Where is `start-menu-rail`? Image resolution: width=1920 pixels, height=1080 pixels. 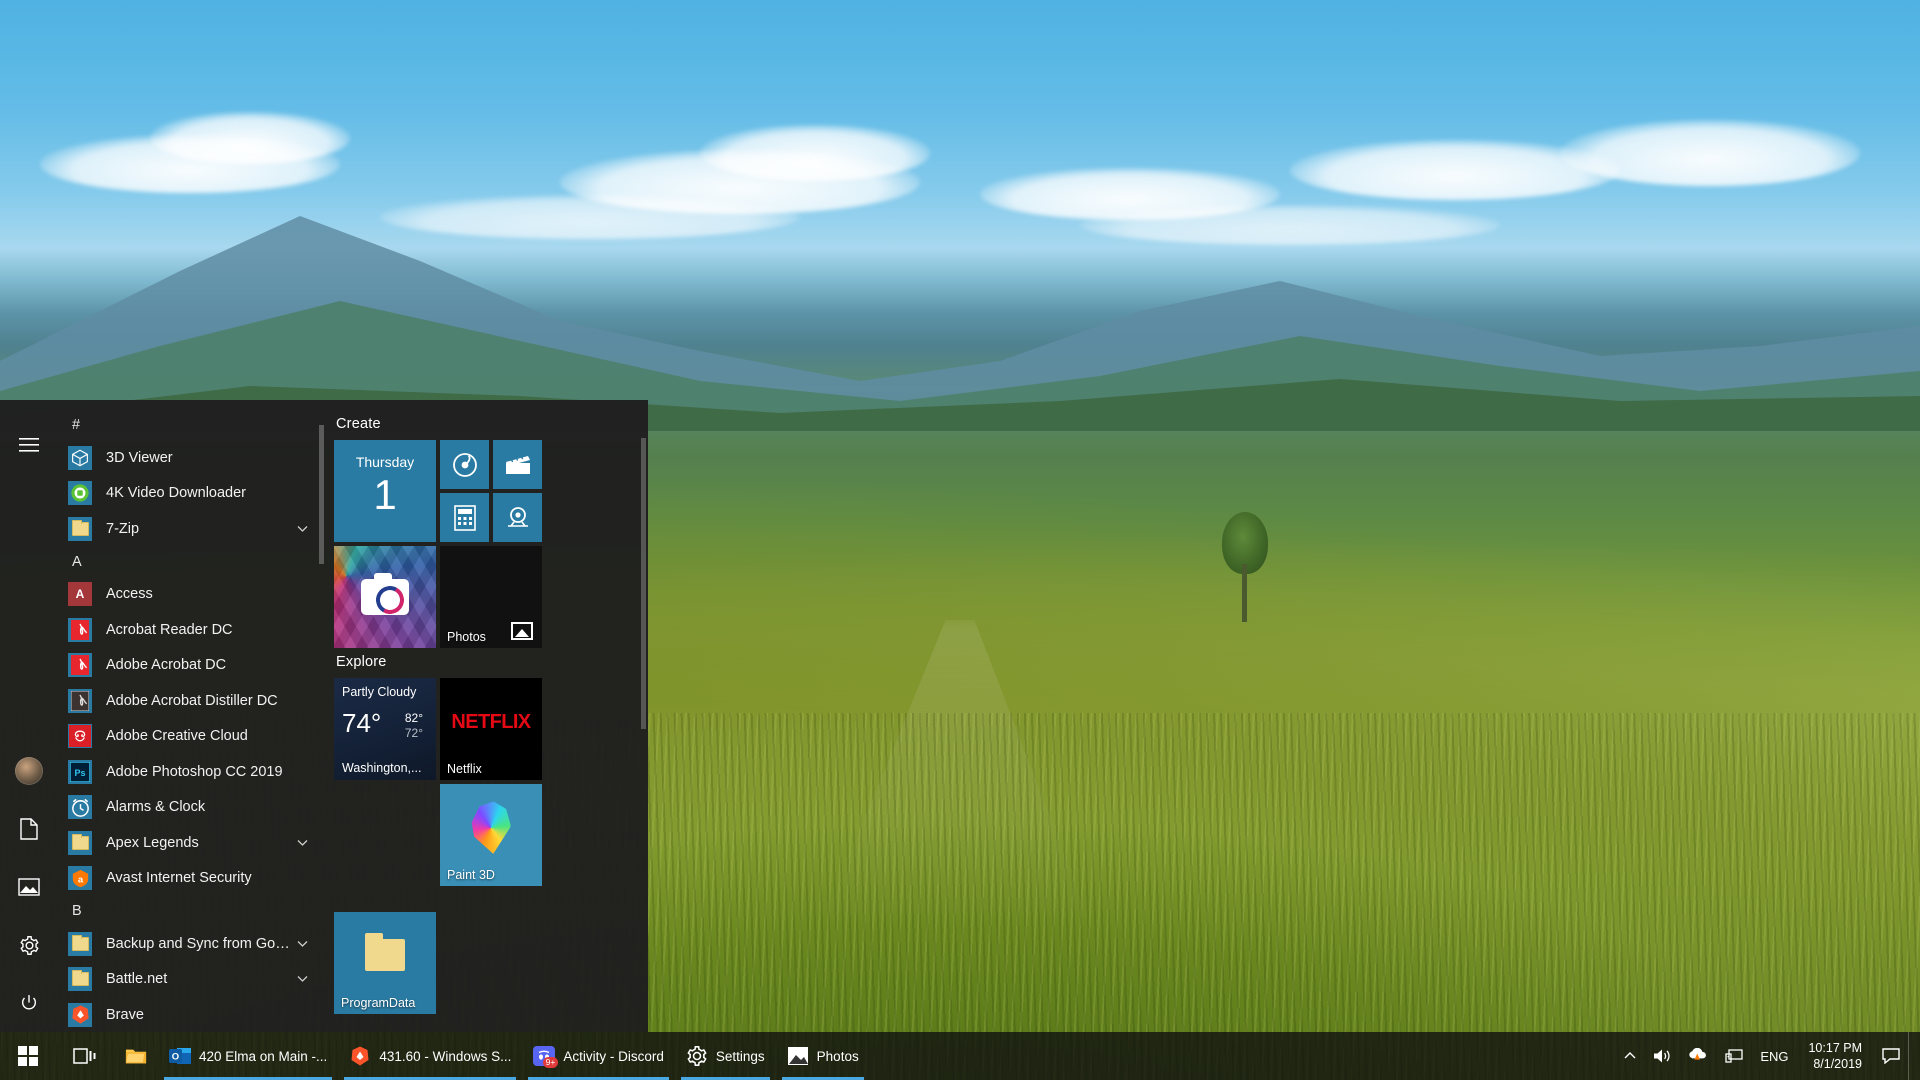
start-menu-rail is located at coordinates (29, 716).